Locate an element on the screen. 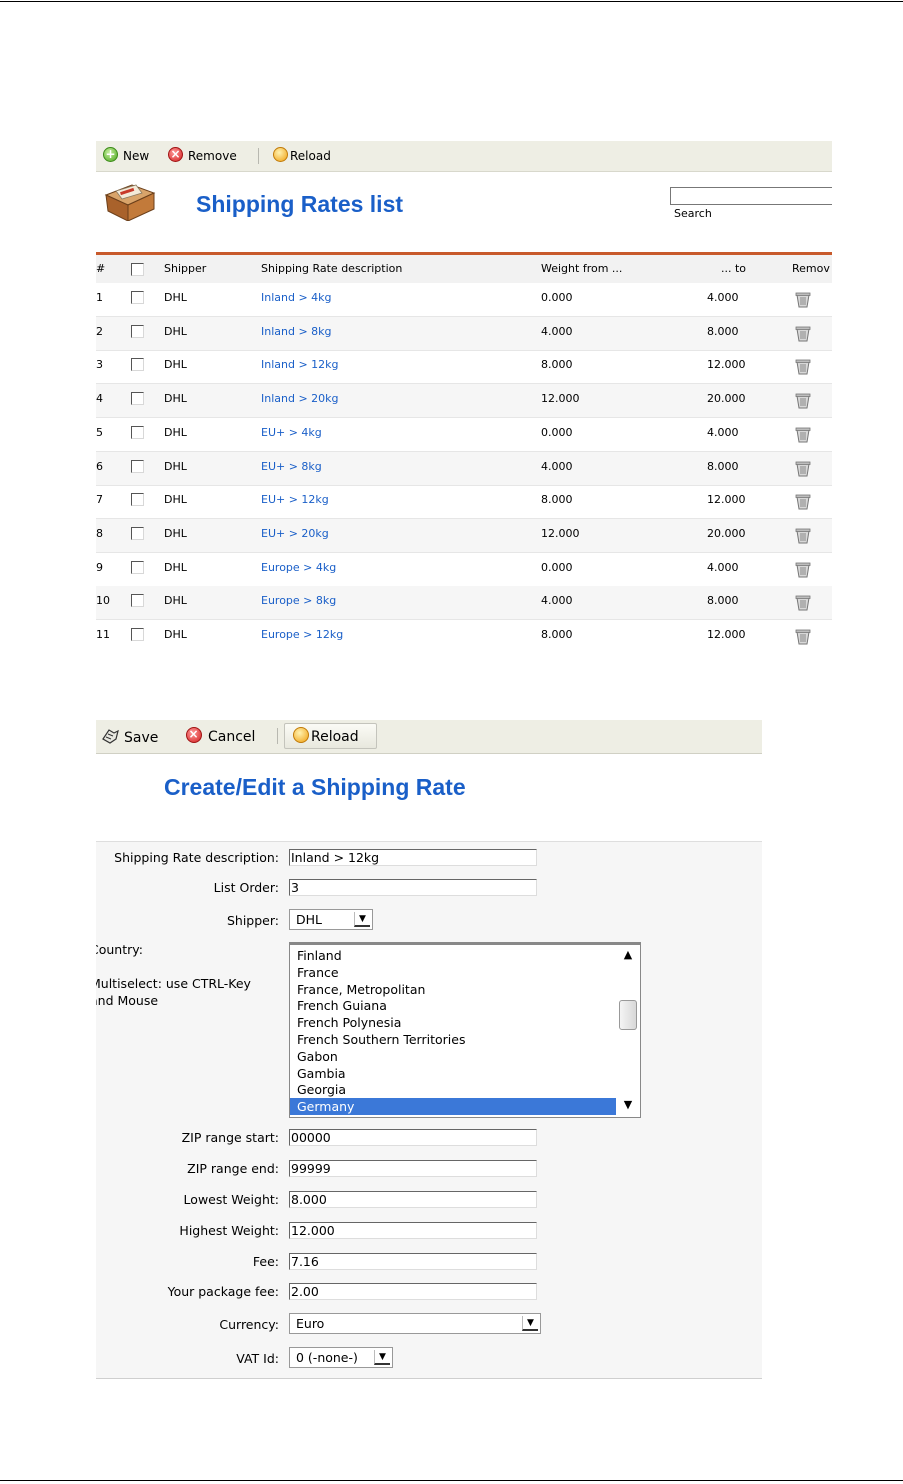  country-option: French Polynesia is located at coordinates (453, 1022).